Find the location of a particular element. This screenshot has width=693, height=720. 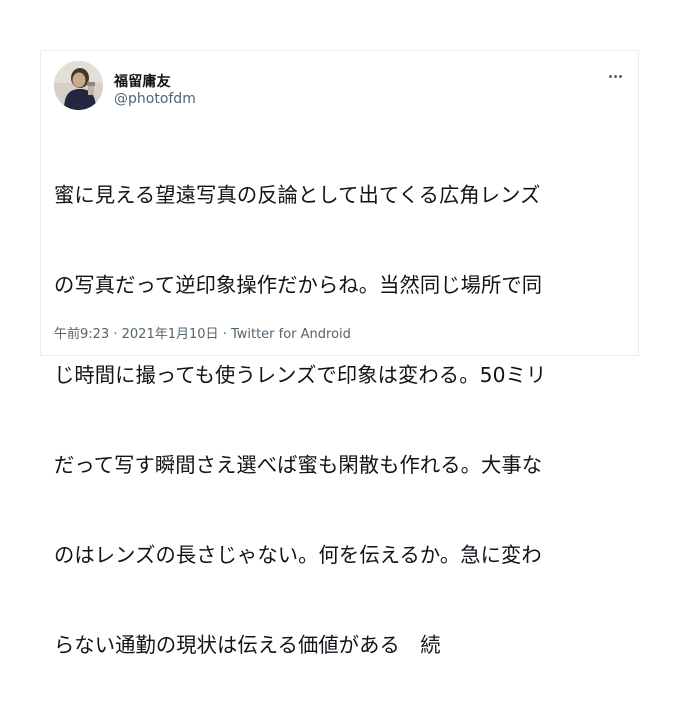

display-name: 福留庸友 is located at coordinates (142, 81).